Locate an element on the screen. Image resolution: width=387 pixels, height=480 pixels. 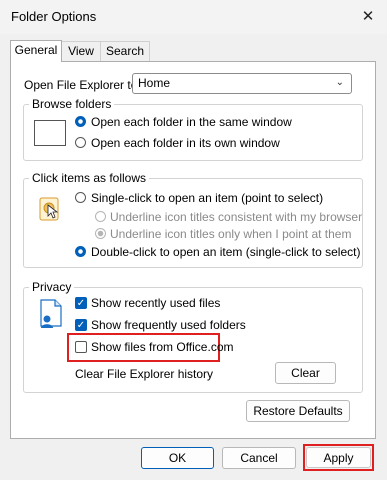
ok-button: OK is located at coordinates (177, 458).